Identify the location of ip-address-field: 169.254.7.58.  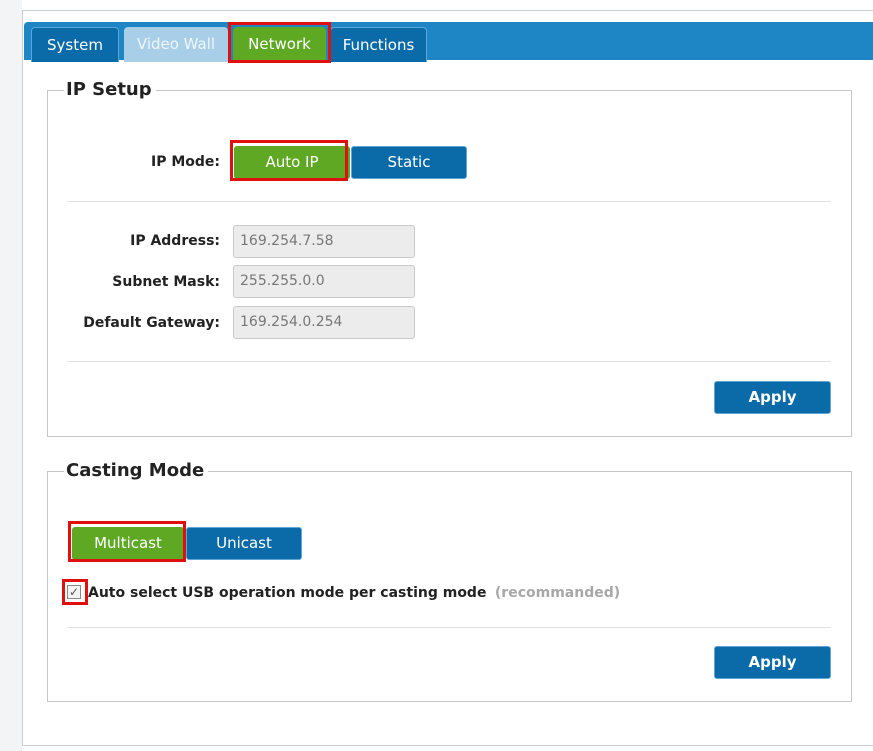
(324, 241).